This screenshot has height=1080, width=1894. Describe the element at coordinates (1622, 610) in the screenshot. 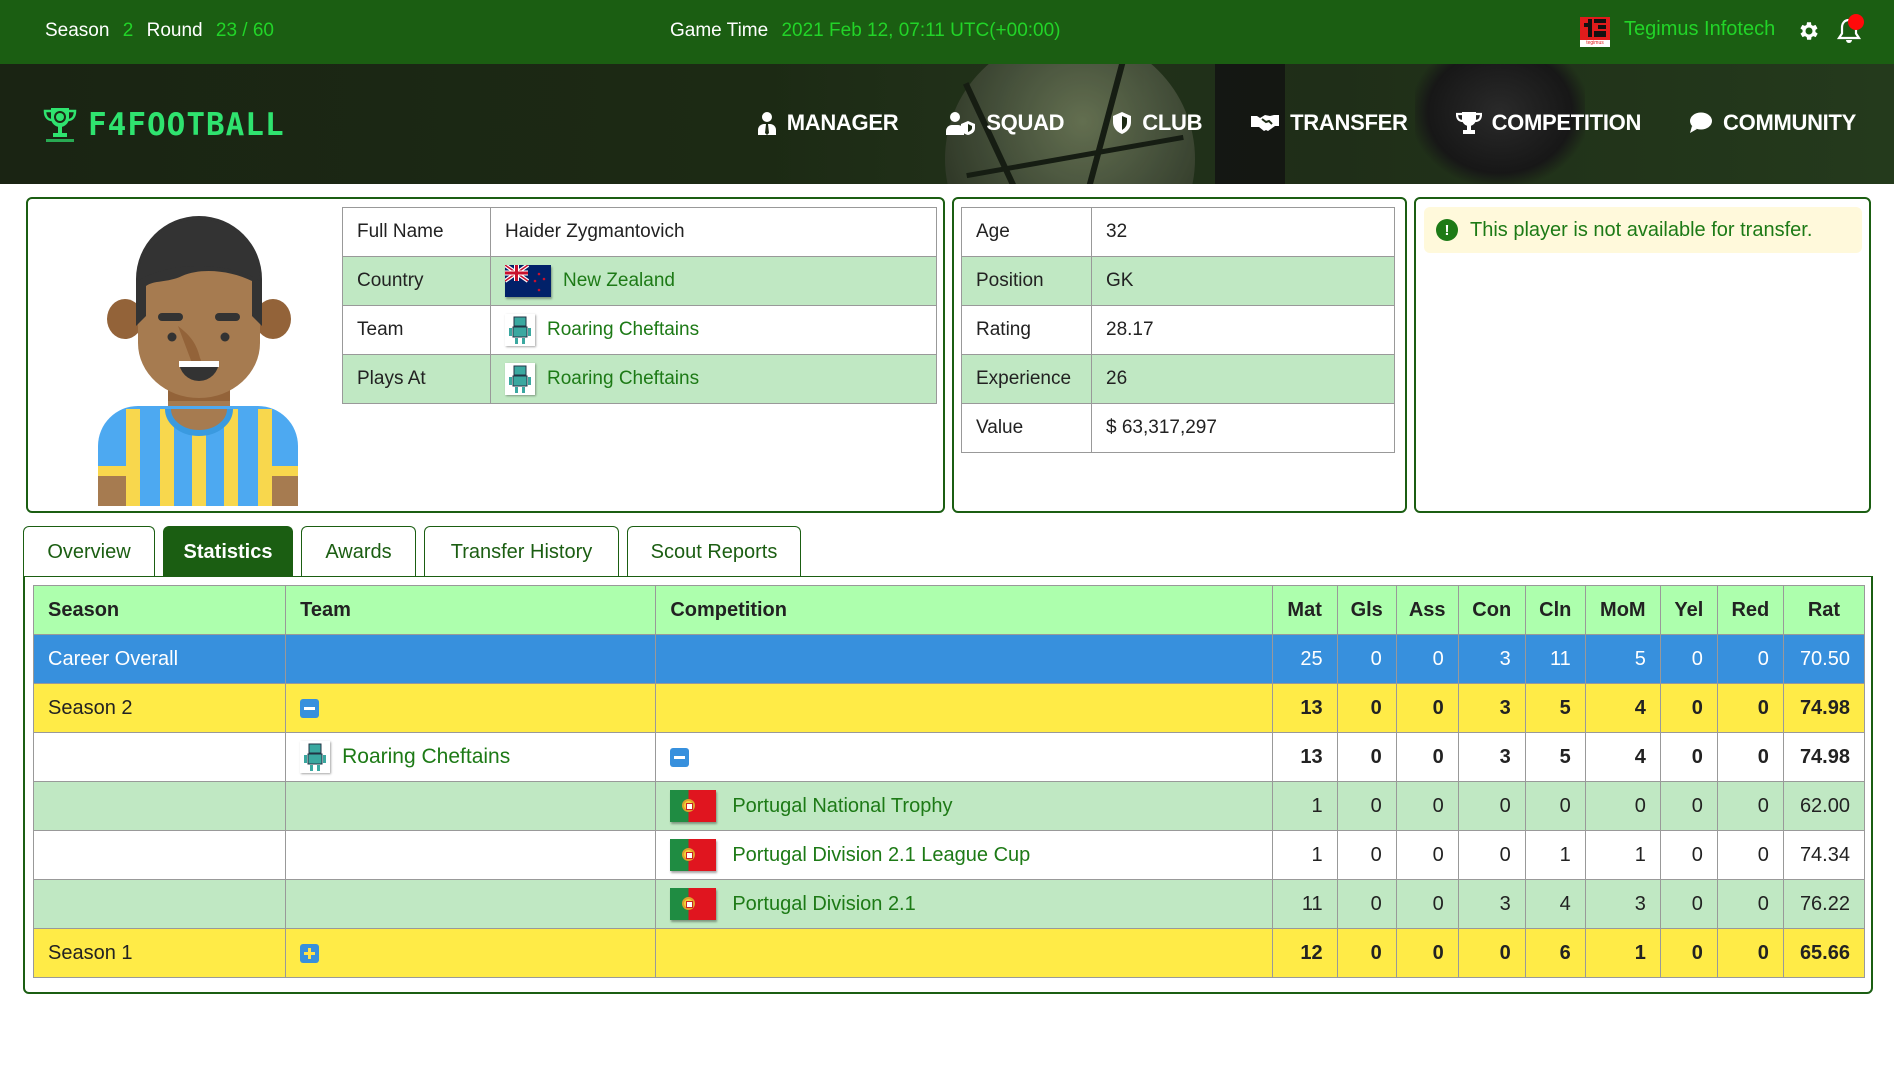

I see `col-header-mom: MoM` at that location.